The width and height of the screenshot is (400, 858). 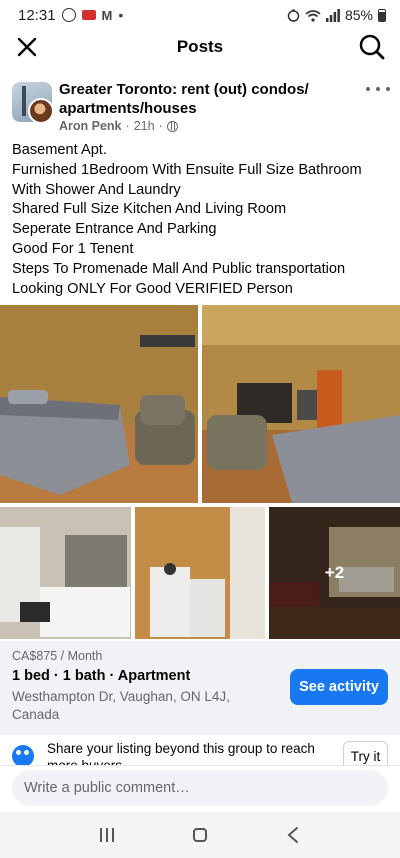 I want to click on battery-icon, so click(x=382, y=15).